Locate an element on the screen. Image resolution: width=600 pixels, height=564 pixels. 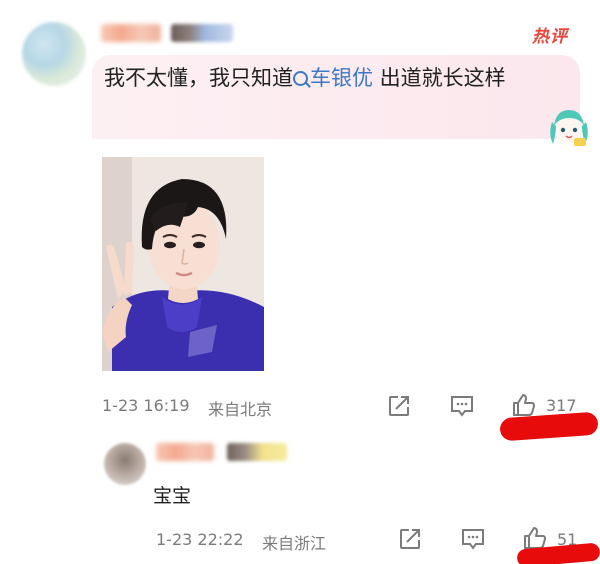
comment-icon is located at coordinates (462, 406).